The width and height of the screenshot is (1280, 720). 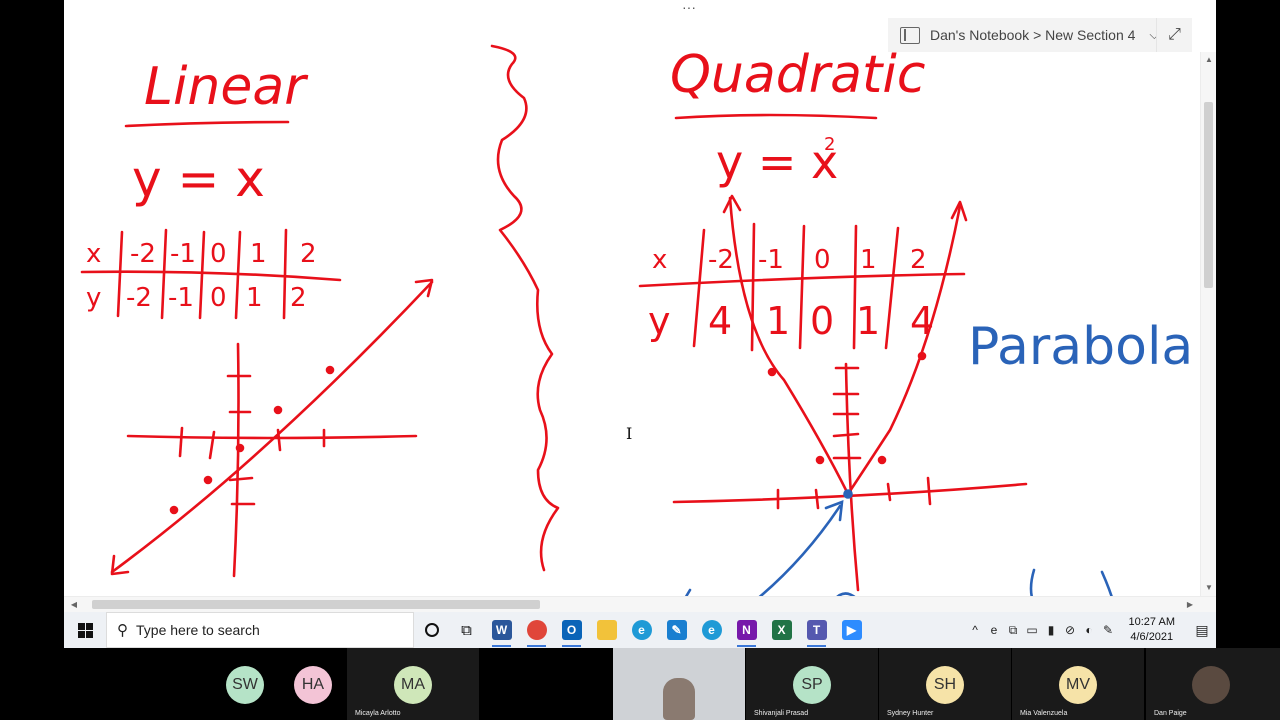 I want to click on linear-equation: y = x, so click(x=198, y=179).